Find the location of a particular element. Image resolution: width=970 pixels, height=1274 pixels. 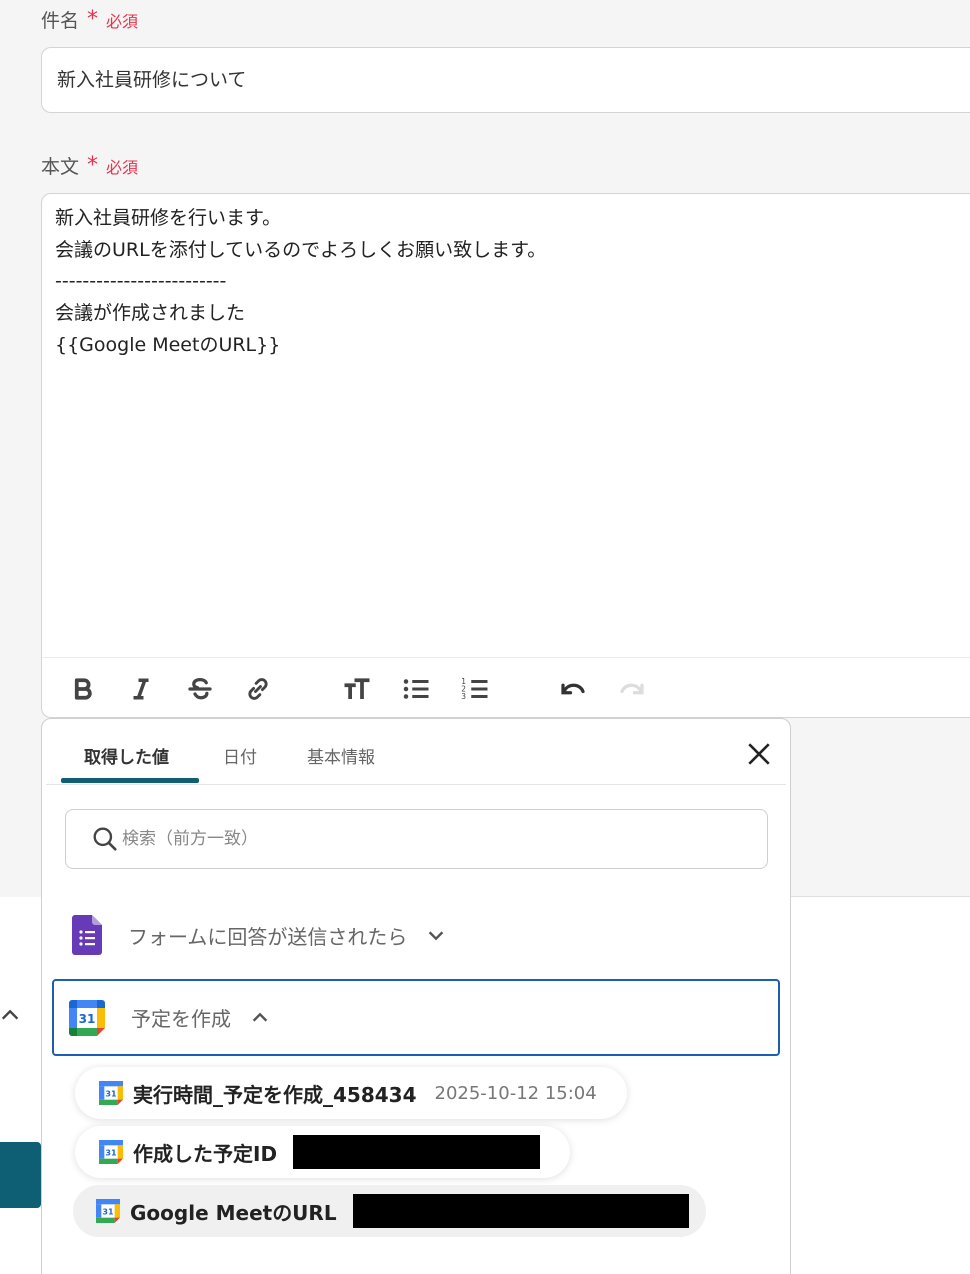

body-line: 会議のURLを添付しているのでよろしくお願い致します。 is located at coordinates (301, 249).